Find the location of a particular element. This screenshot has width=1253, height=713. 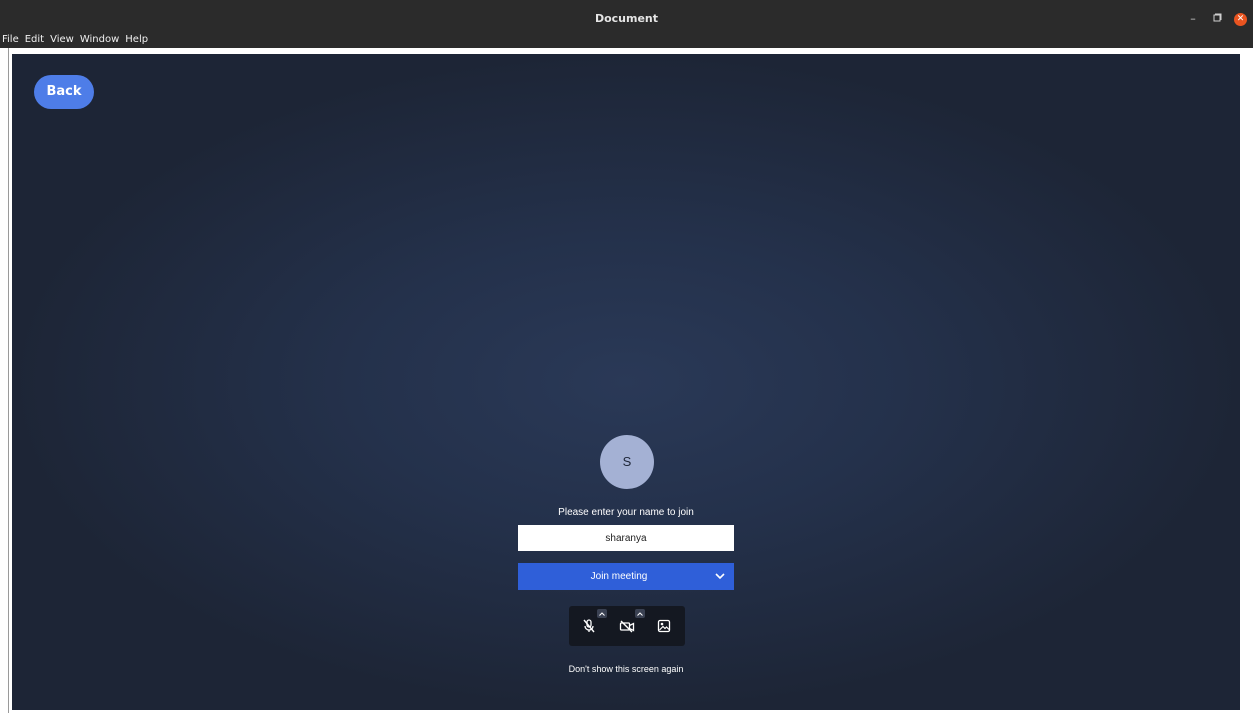

back-button: Back is located at coordinates (64, 92).